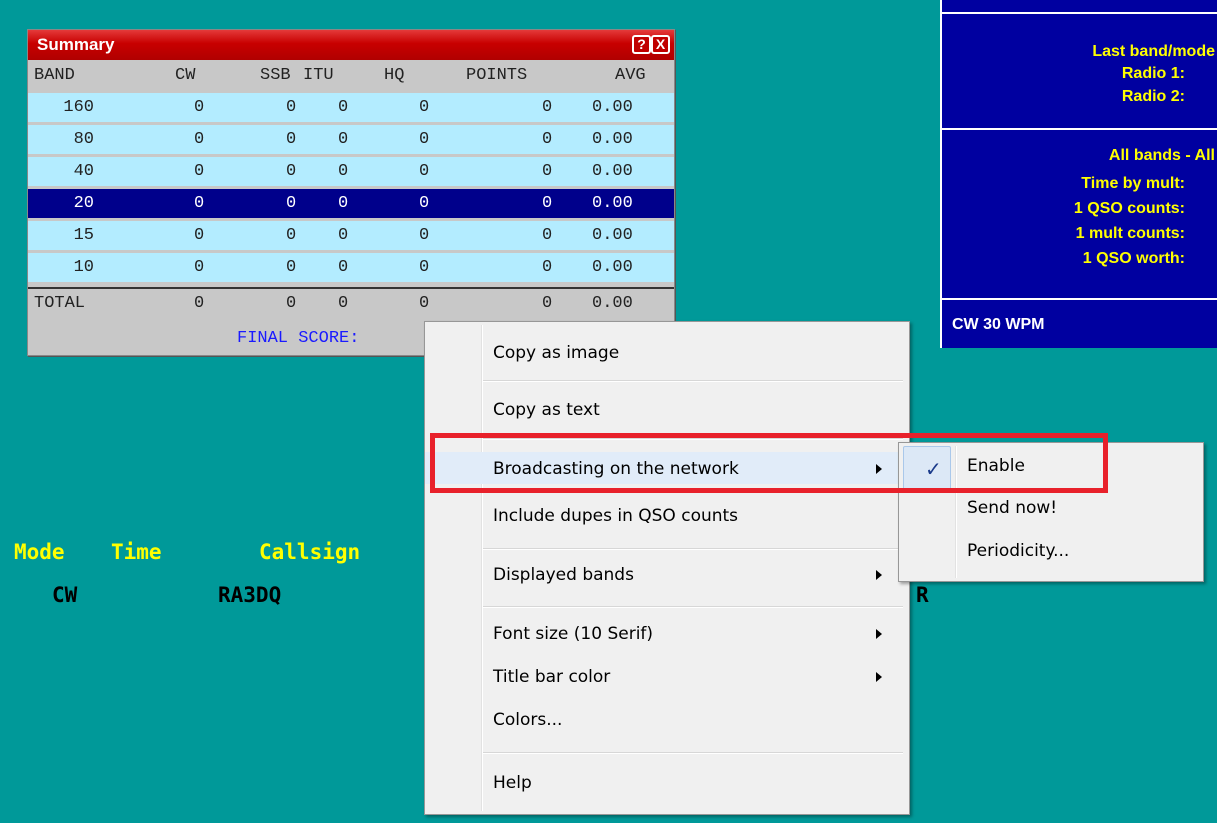 The image size is (1217, 823). What do you see at coordinates (83, 235) in the screenshot?
I see `cell-band: 15` at bounding box center [83, 235].